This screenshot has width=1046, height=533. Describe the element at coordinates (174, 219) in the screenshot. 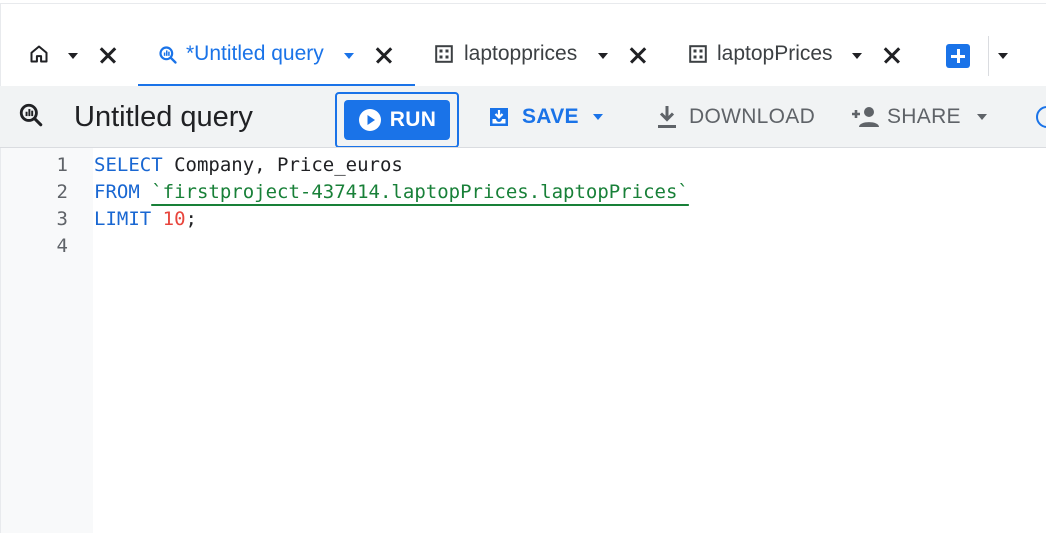

I see `sql-number: 10` at that location.